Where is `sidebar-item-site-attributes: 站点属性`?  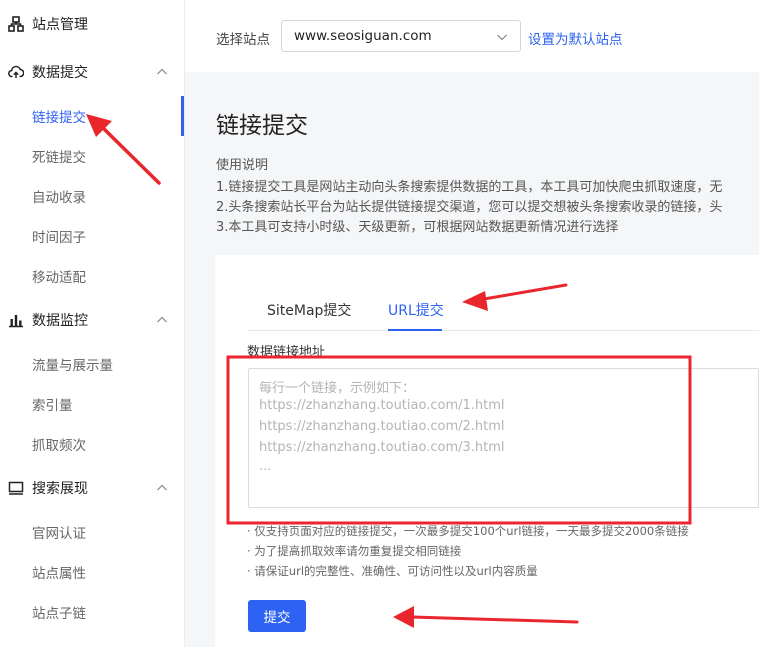
sidebar-item-site-attributes: 站点属性 is located at coordinates (92, 572).